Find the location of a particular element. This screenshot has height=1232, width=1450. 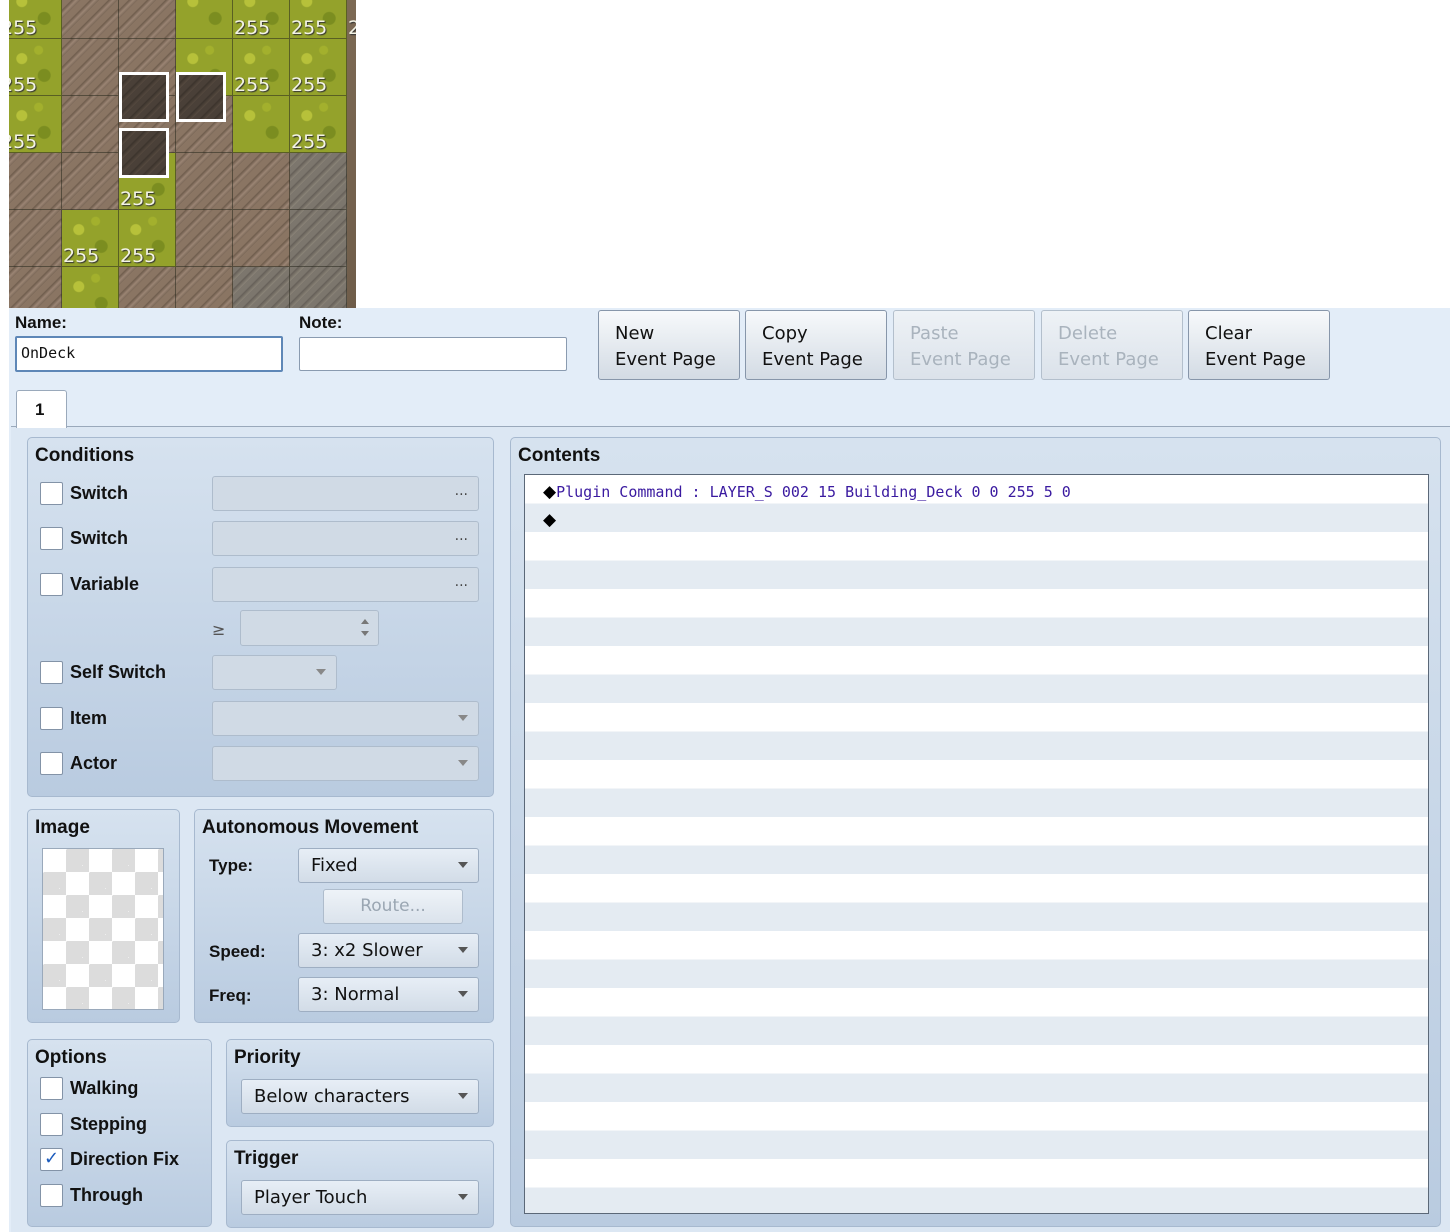

self-switch-checkbox is located at coordinates (51, 672).